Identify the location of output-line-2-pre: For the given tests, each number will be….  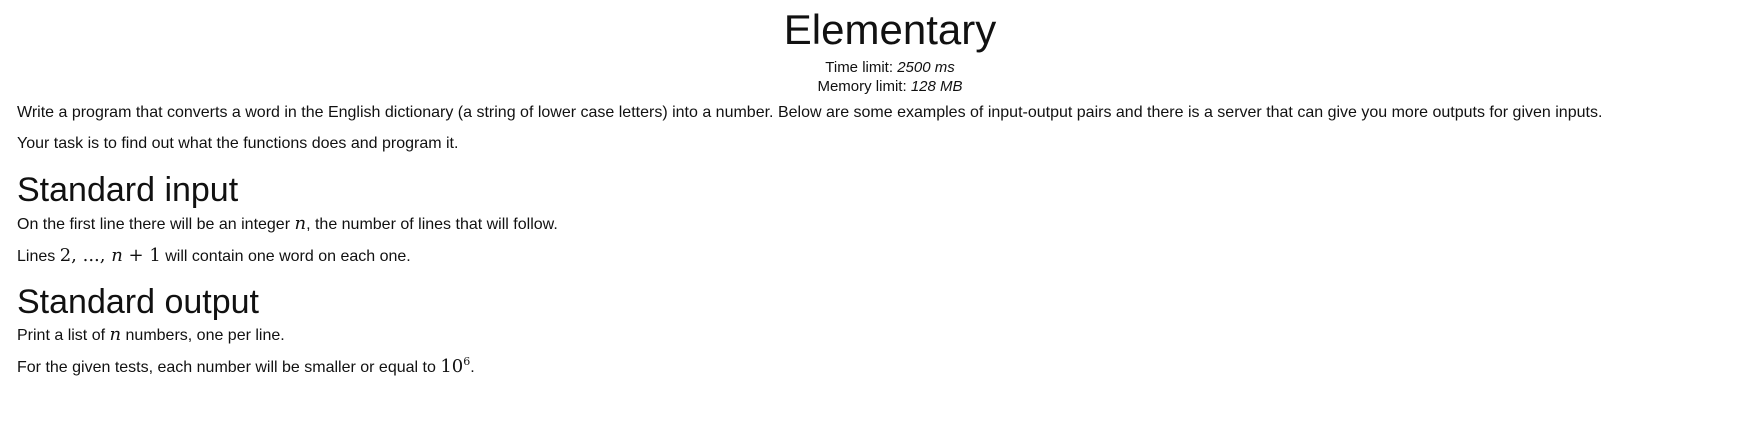
(229, 367).